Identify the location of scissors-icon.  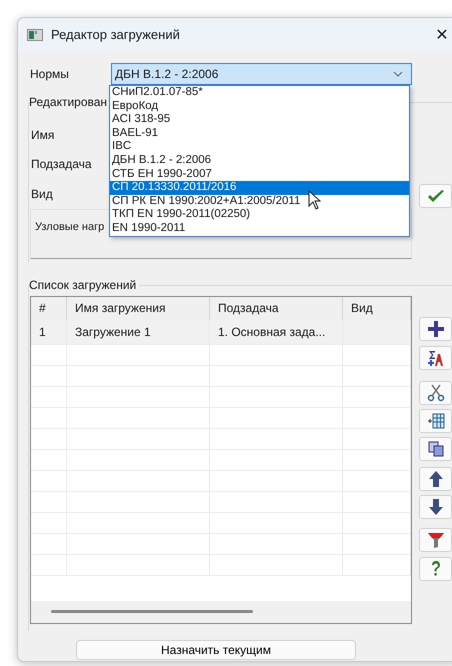
(435, 393).